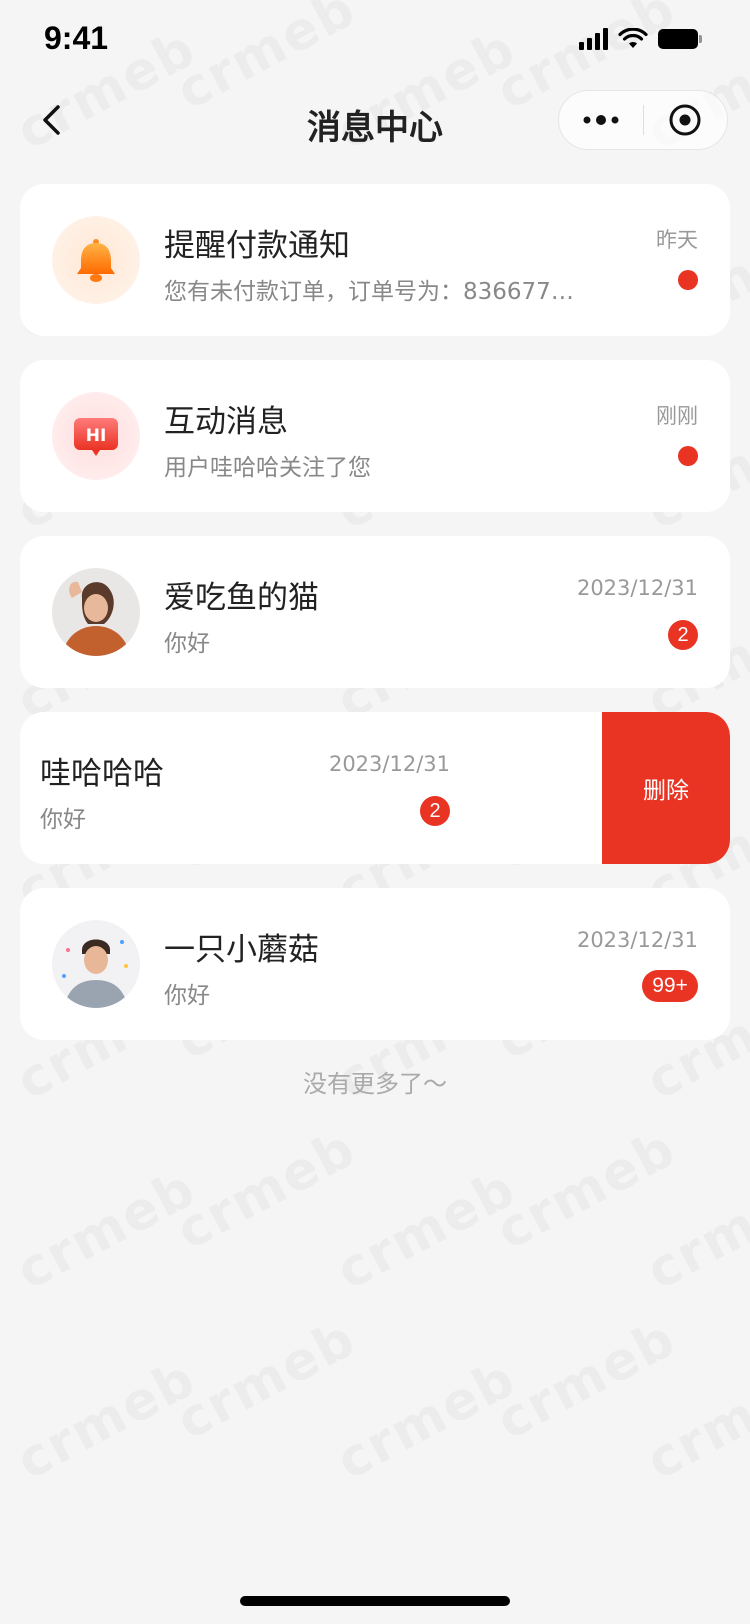 The height and width of the screenshot is (1624, 750). I want to click on message-item-interaction: HI 互动消息 用户哇哈哈关注了您 刚刚, so click(375, 436).